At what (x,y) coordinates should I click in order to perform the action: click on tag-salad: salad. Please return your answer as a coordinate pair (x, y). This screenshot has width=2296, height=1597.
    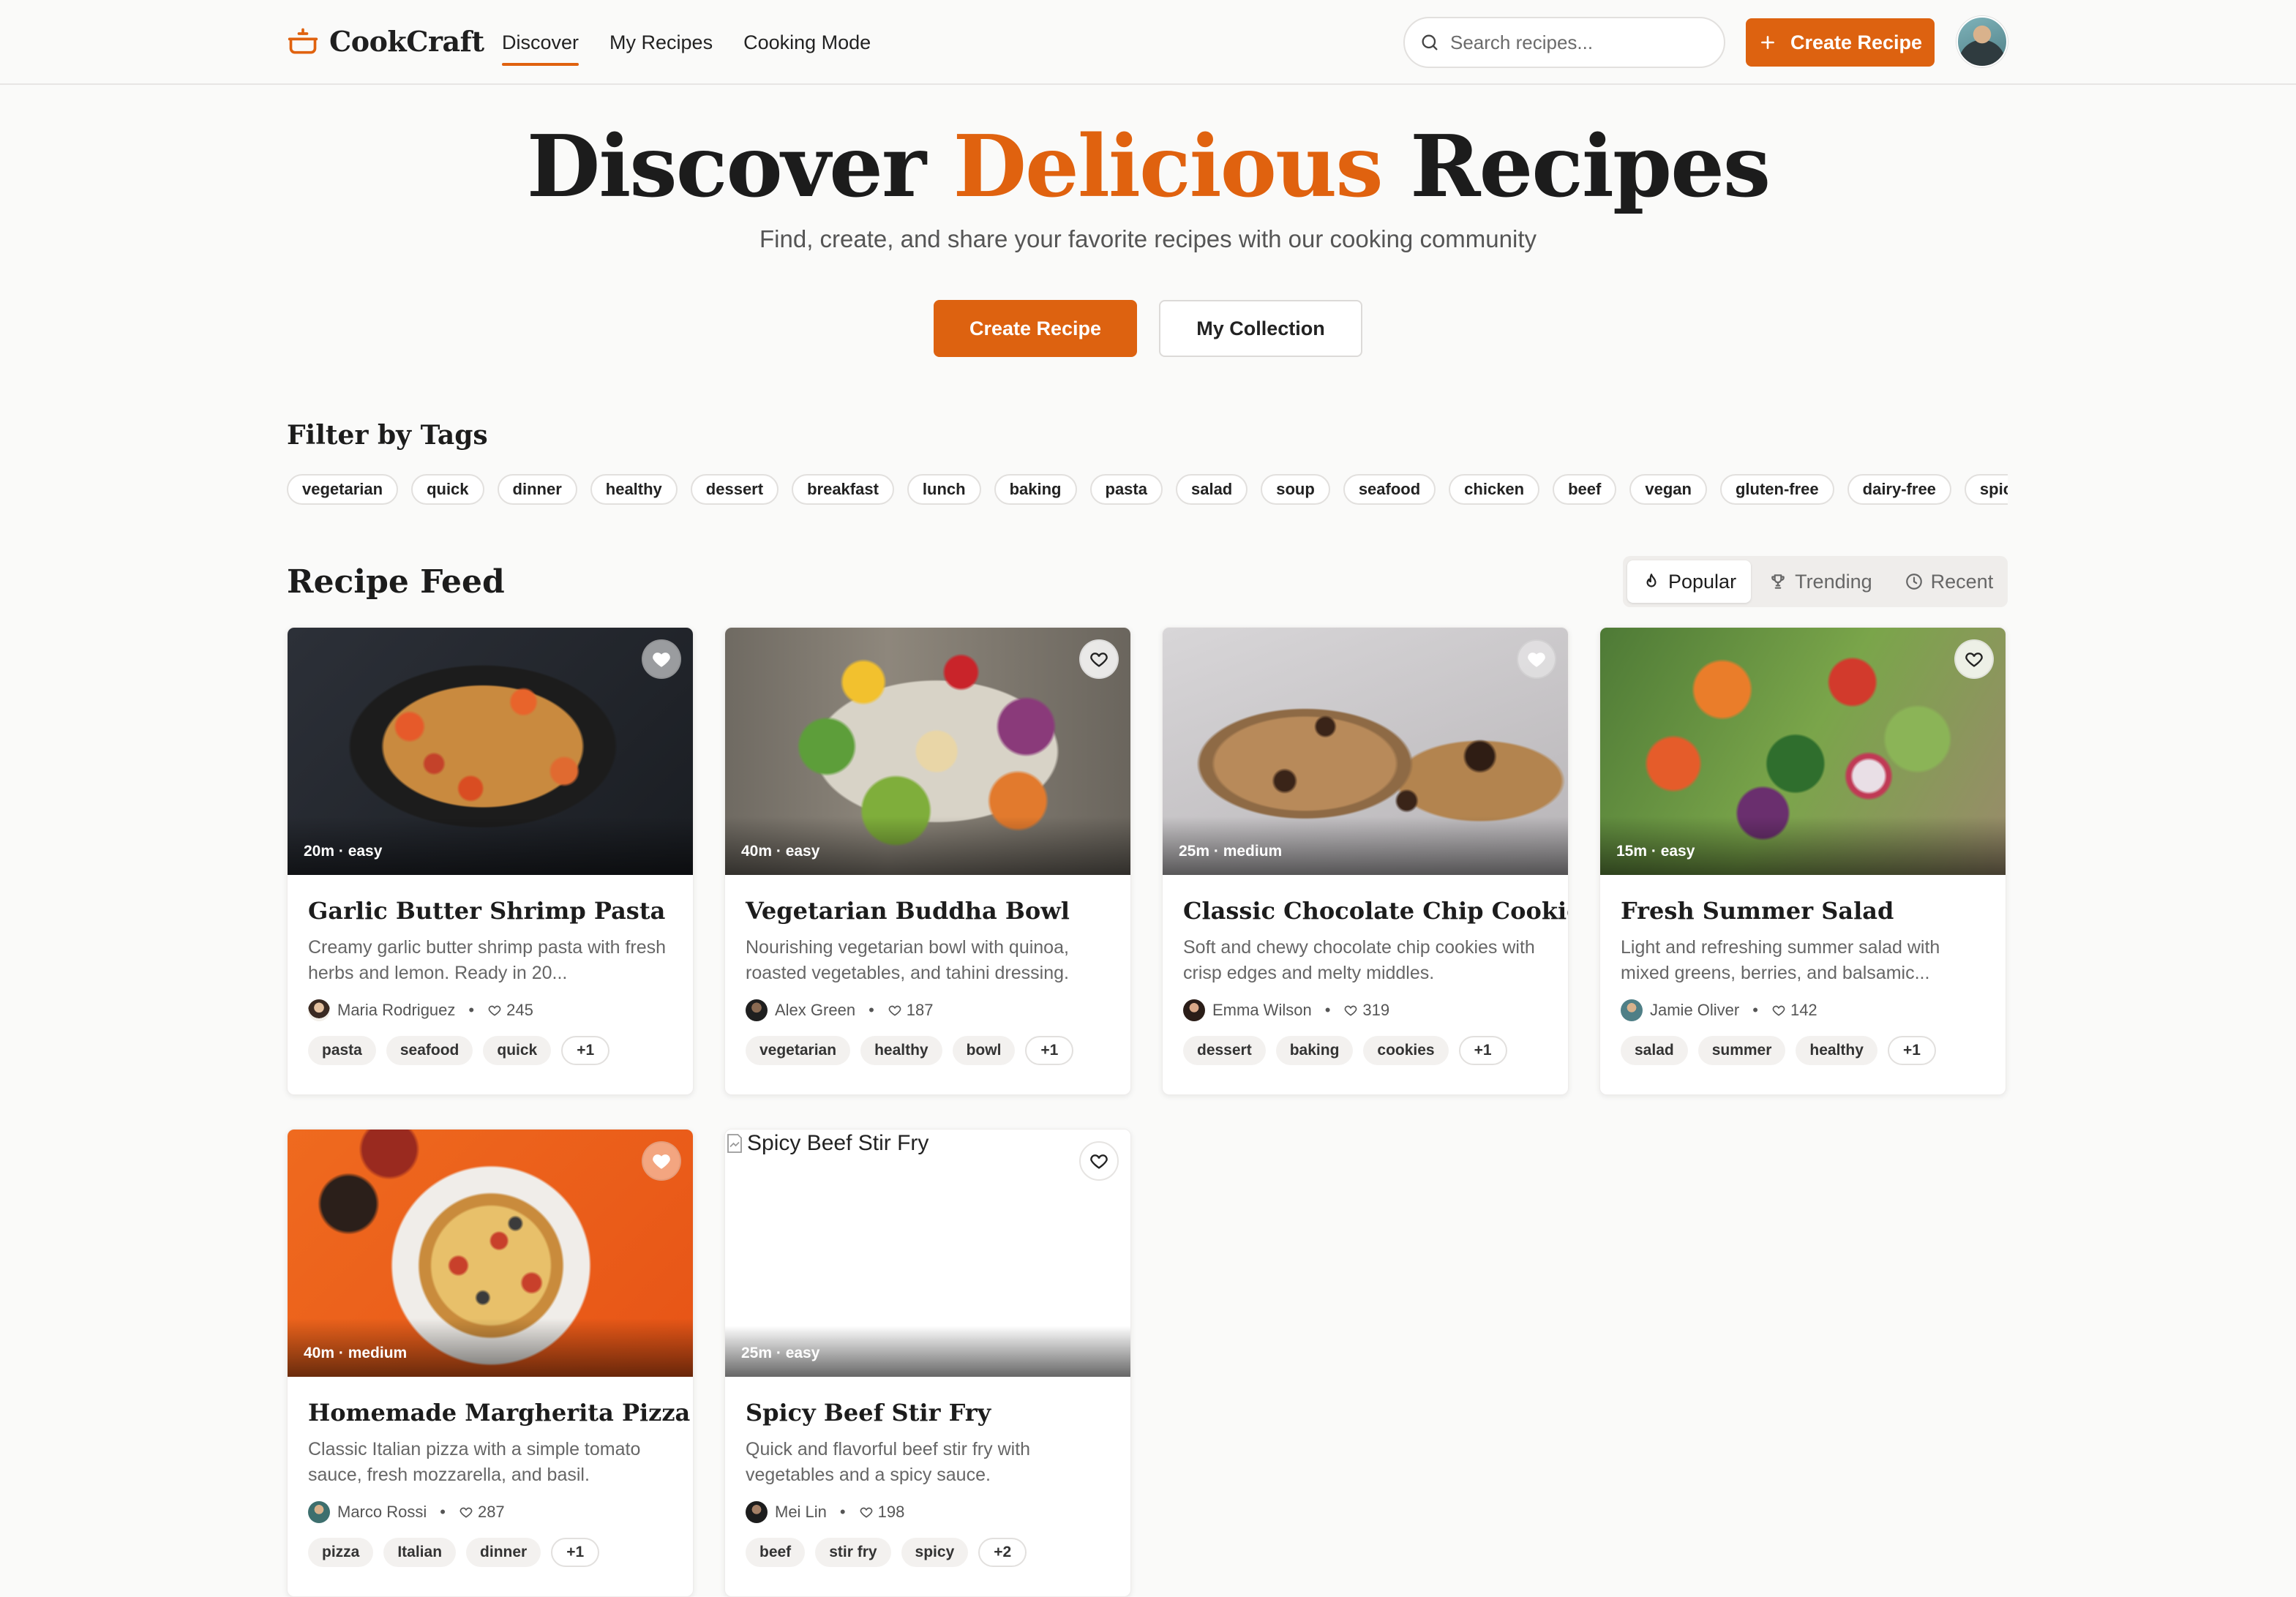
    Looking at the image, I should click on (1211, 489).